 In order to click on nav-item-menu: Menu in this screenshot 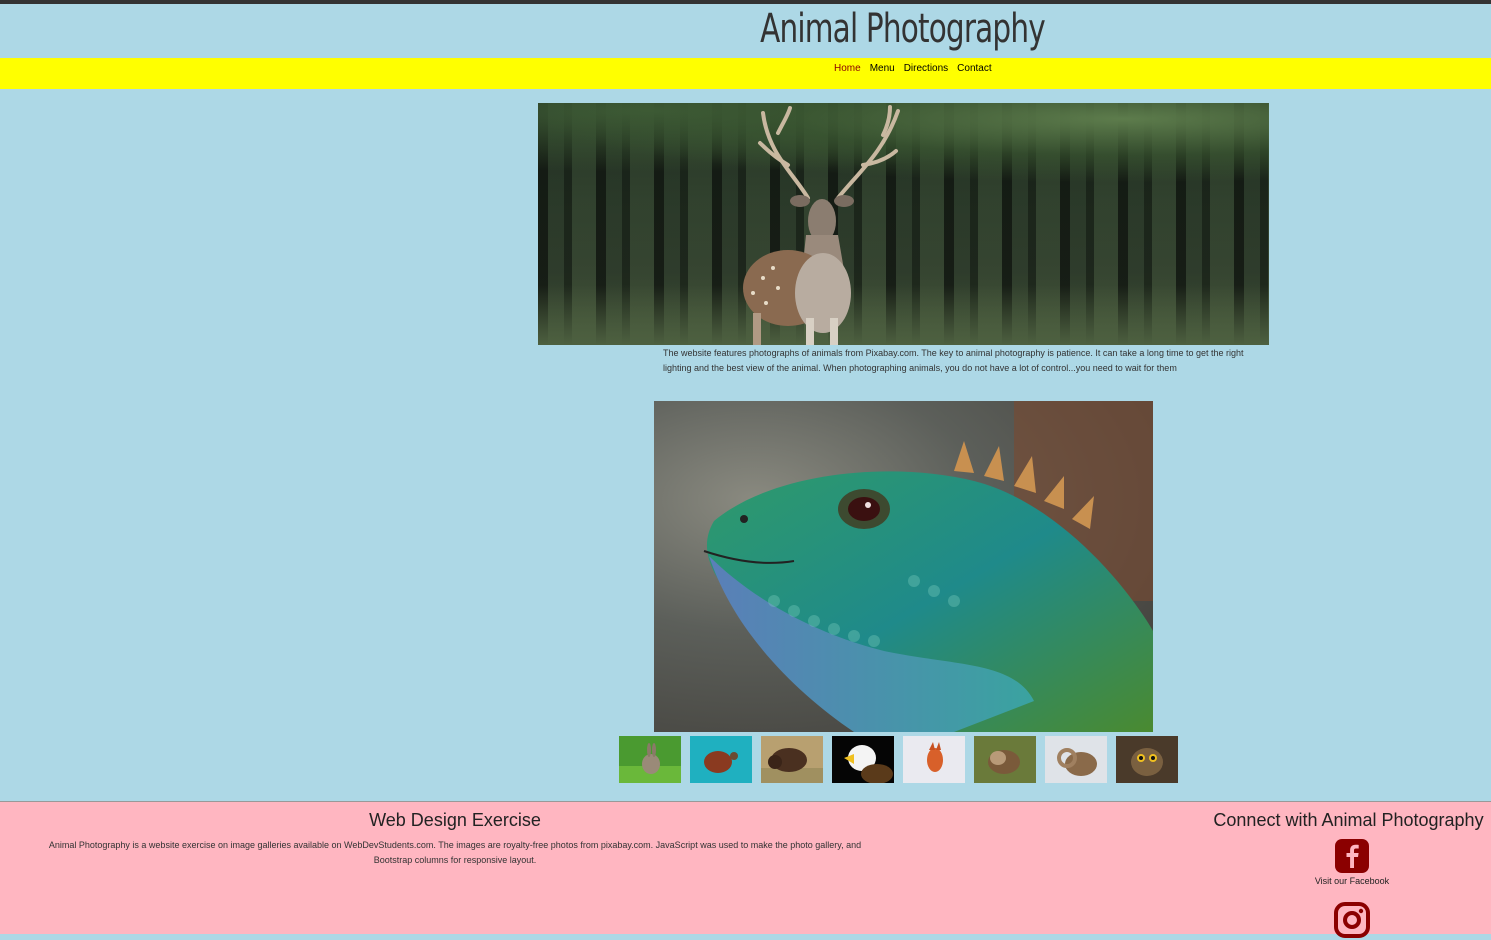, I will do `click(882, 68)`.